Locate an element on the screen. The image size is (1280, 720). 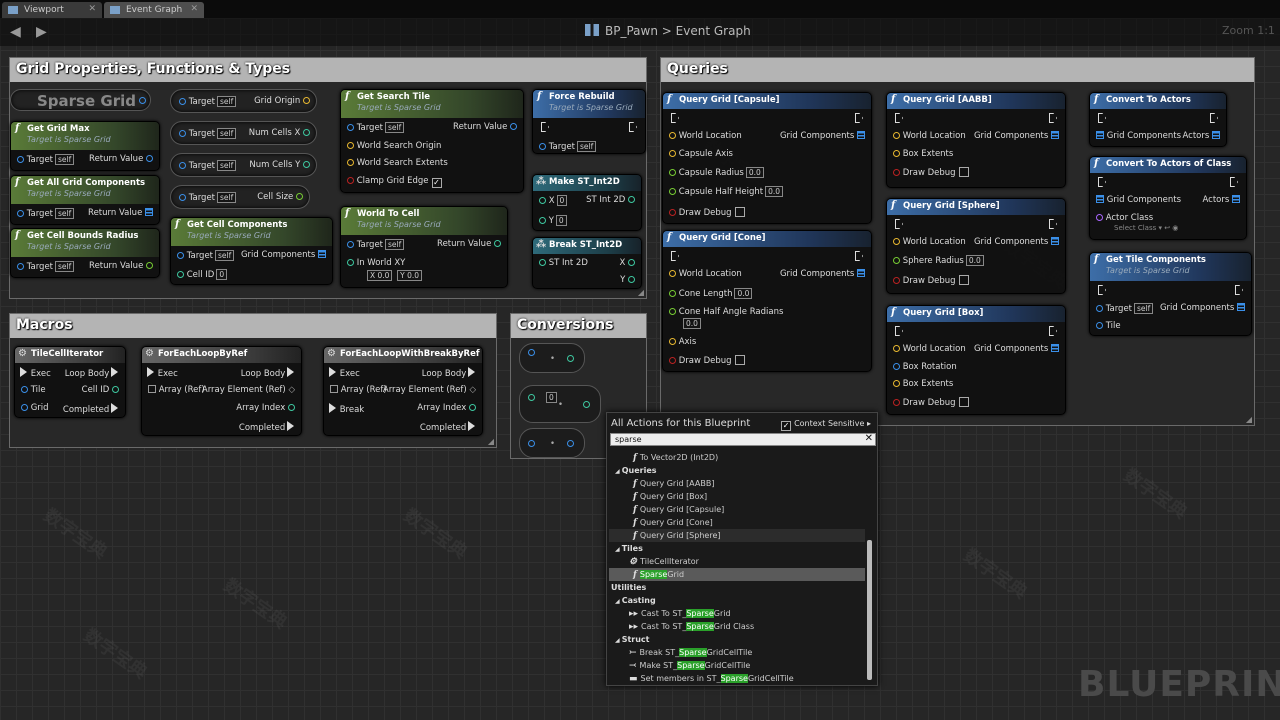
breadcrumb-blueprint: BP_Pawn is located at coordinates (631, 31).